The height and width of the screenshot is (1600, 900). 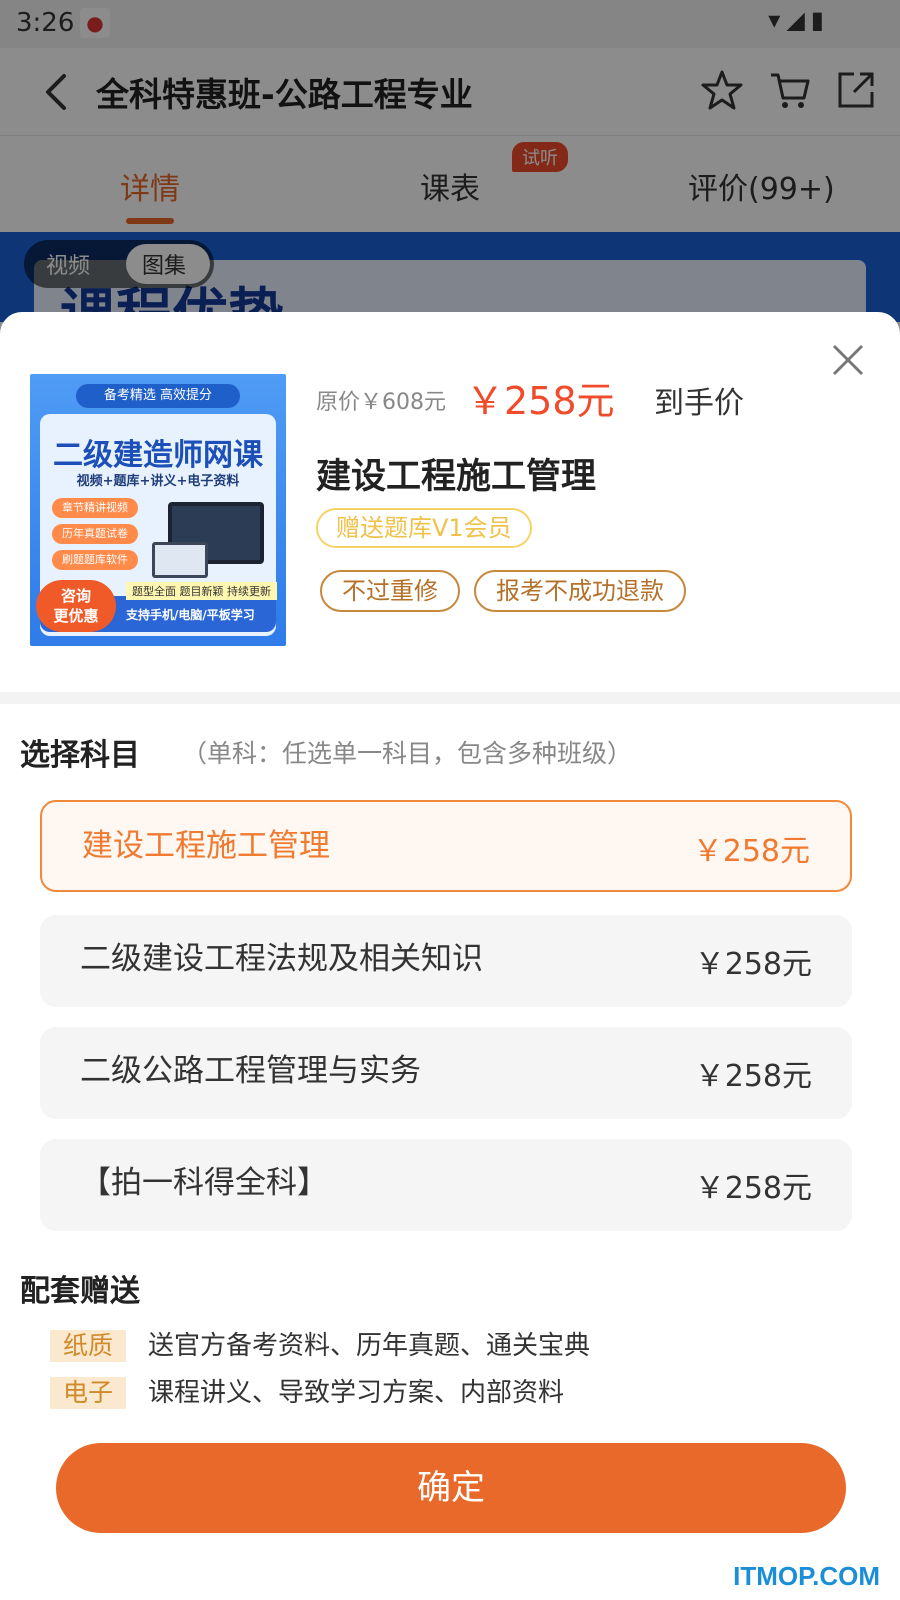 I want to click on subject-option-name: 建设工程施工管理, so click(x=206, y=846).